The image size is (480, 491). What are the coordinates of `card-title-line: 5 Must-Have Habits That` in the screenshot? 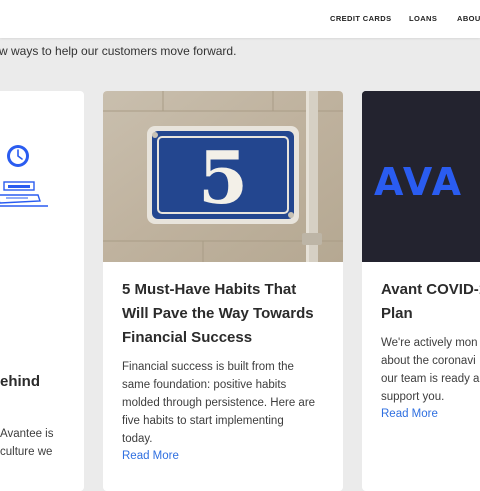 It's located at (209, 289).